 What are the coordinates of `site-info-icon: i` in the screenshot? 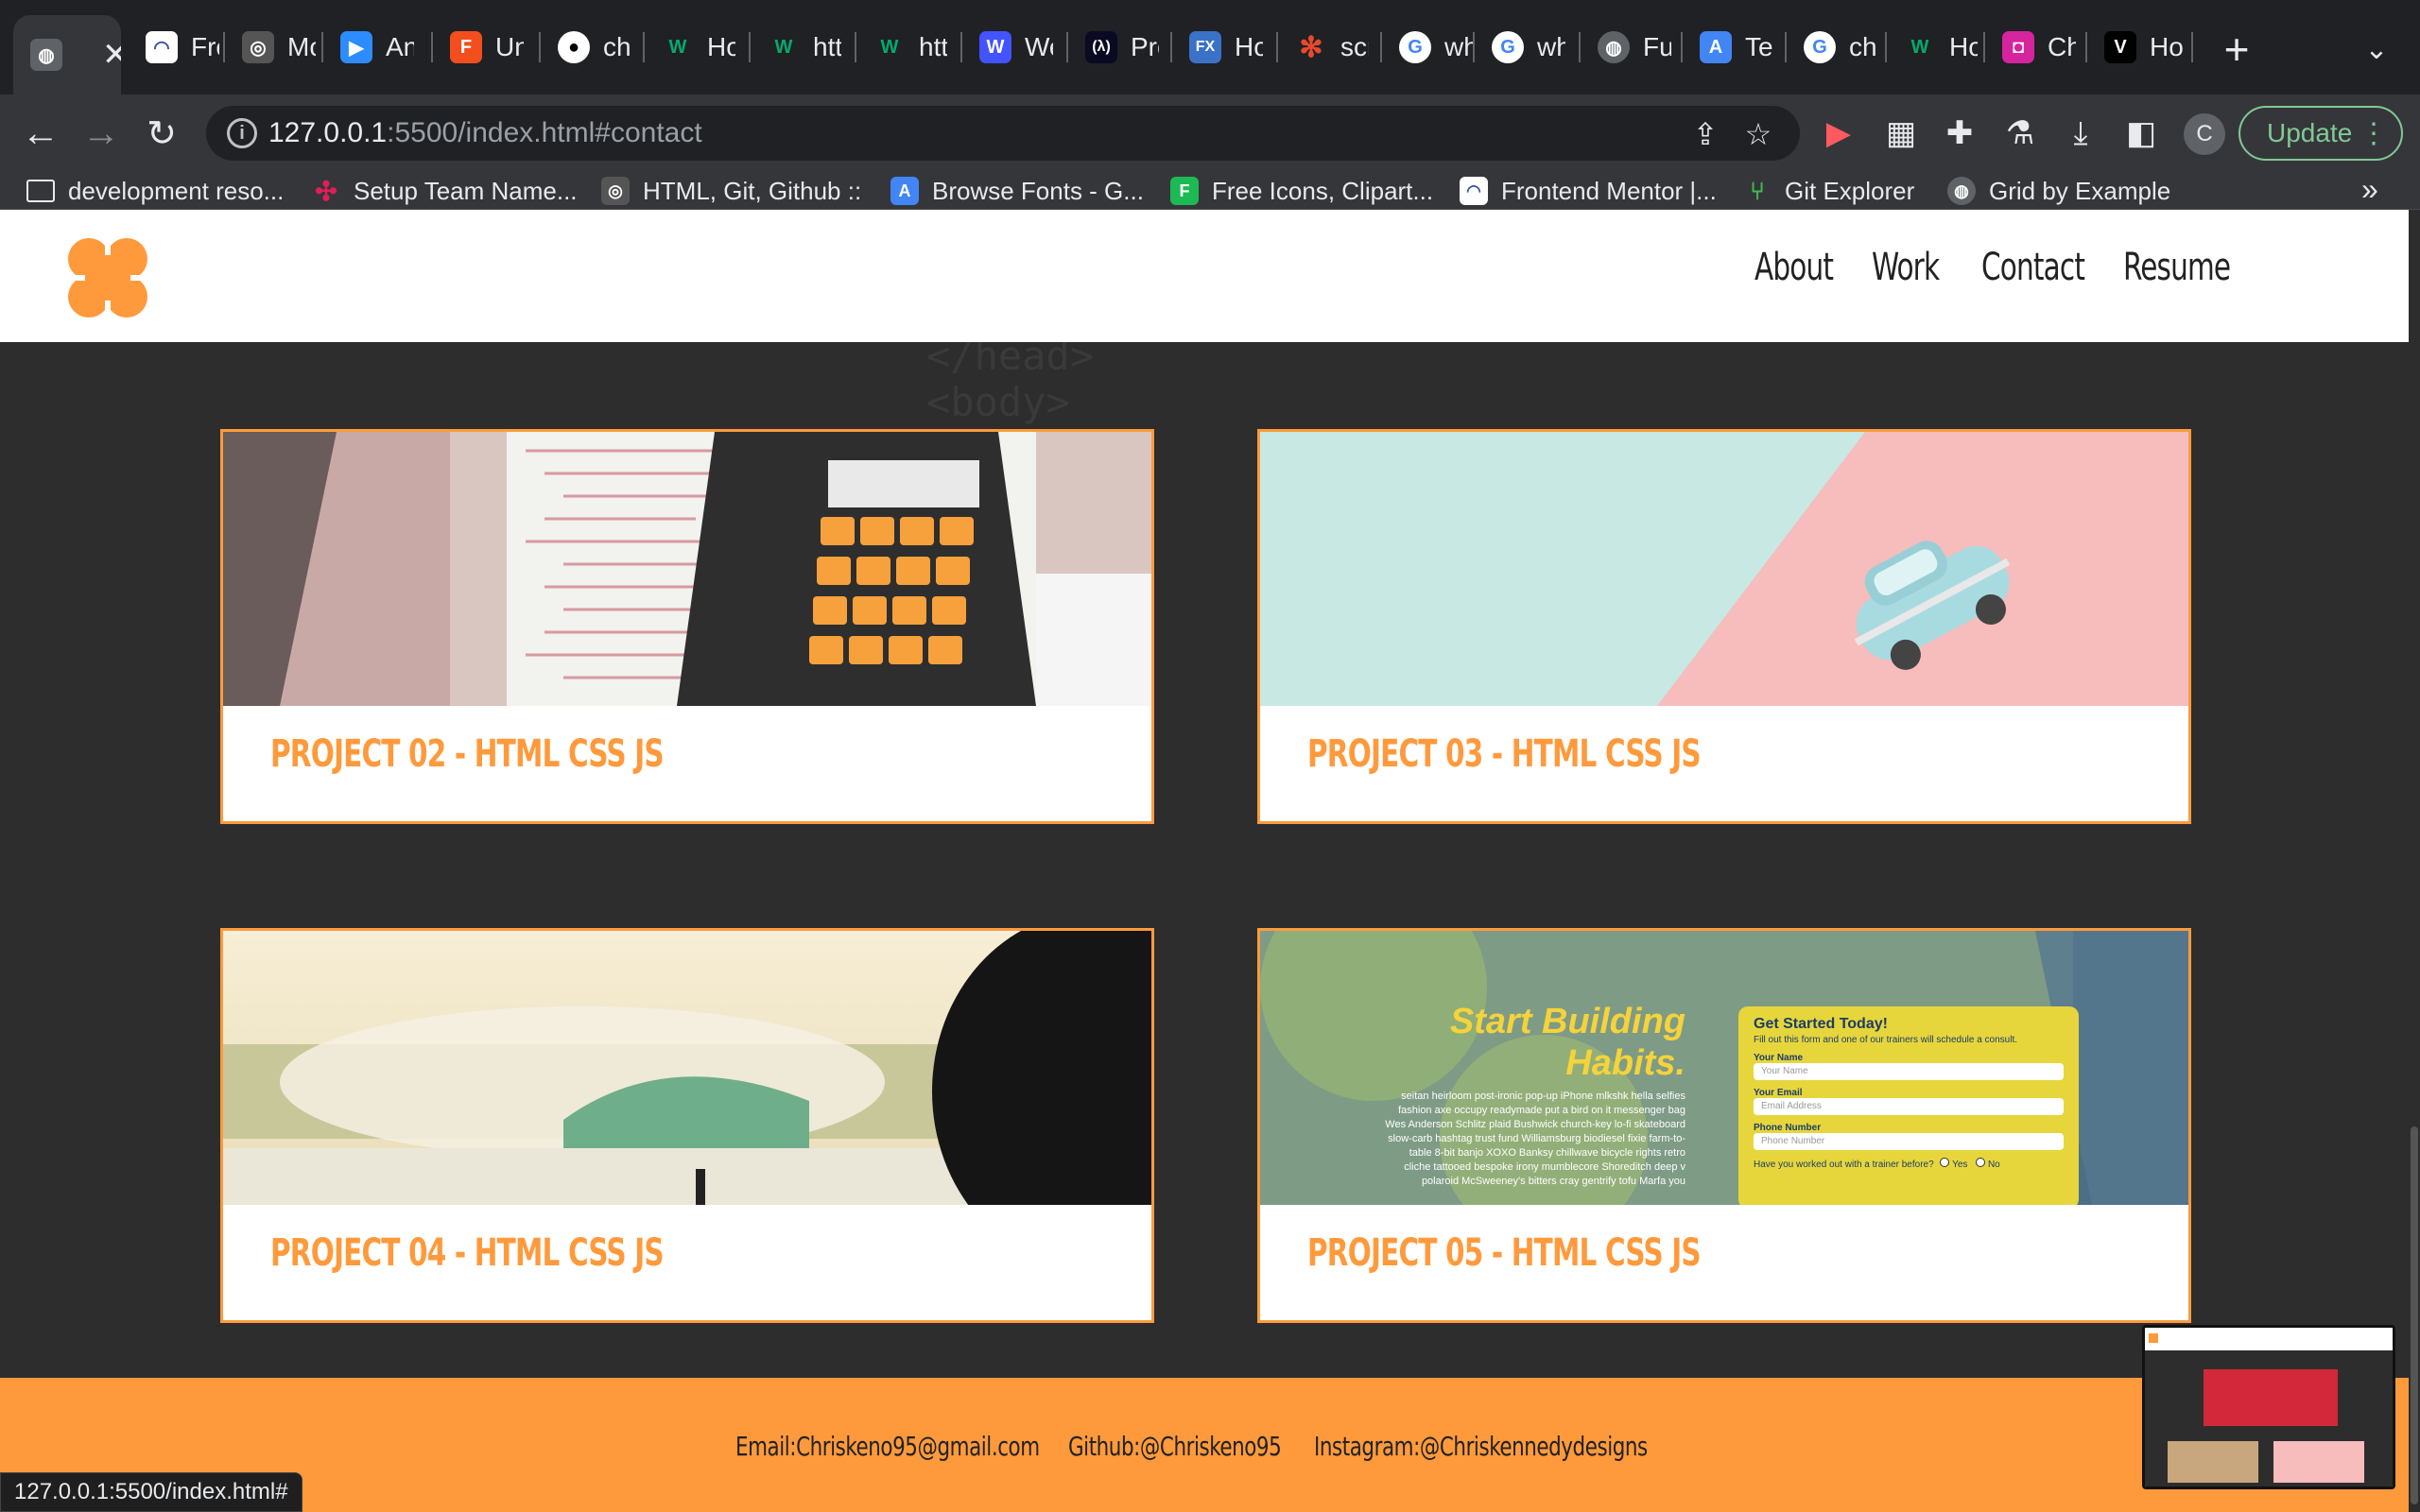 It's located at (242, 133).